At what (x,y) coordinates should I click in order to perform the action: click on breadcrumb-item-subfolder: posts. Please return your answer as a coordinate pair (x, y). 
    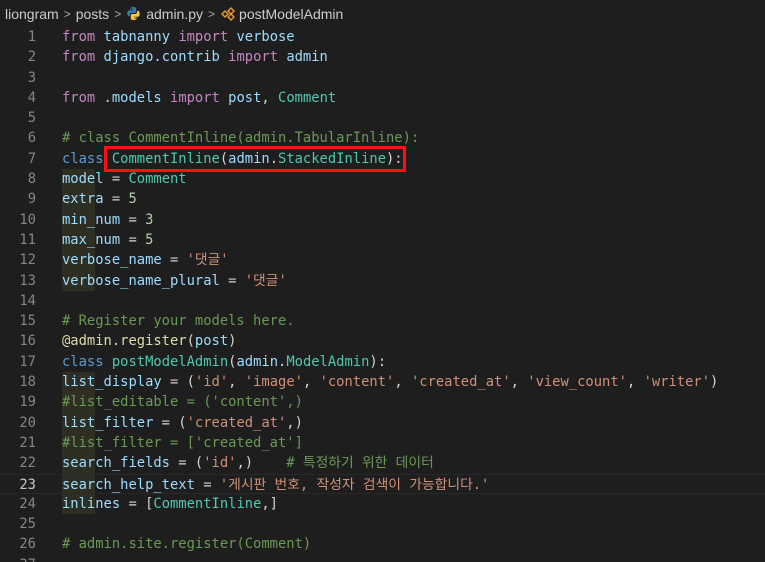
    Looking at the image, I should click on (92, 14).